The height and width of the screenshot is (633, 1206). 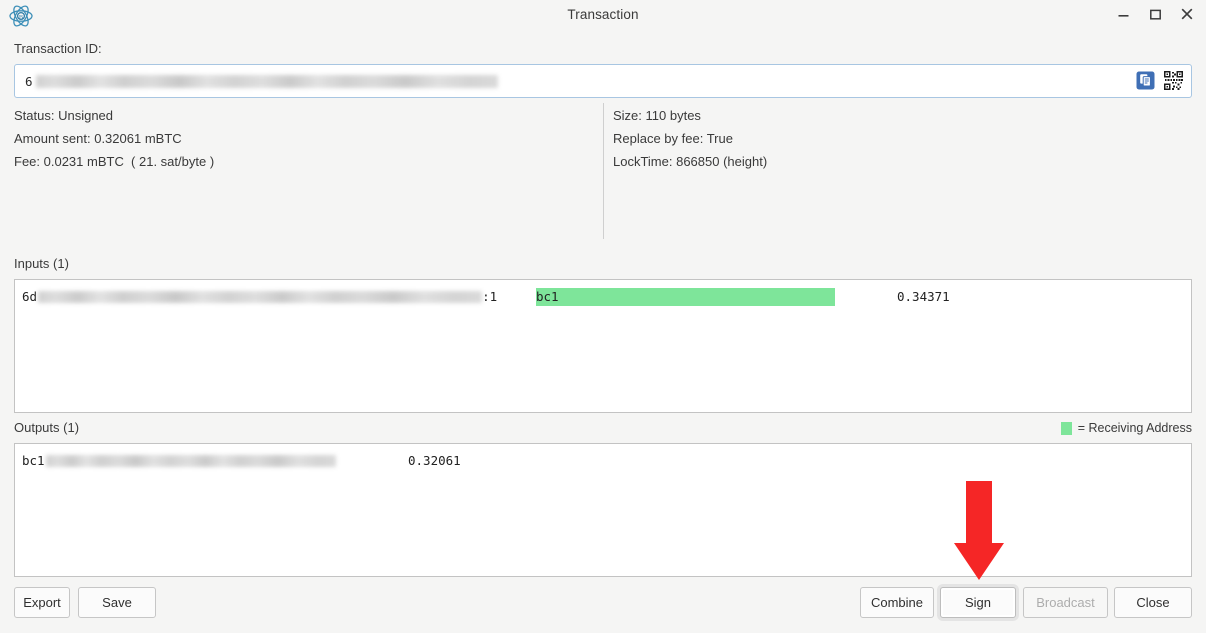 What do you see at coordinates (41, 263) in the screenshot?
I see `inputs-label: Inputs (1)` at bounding box center [41, 263].